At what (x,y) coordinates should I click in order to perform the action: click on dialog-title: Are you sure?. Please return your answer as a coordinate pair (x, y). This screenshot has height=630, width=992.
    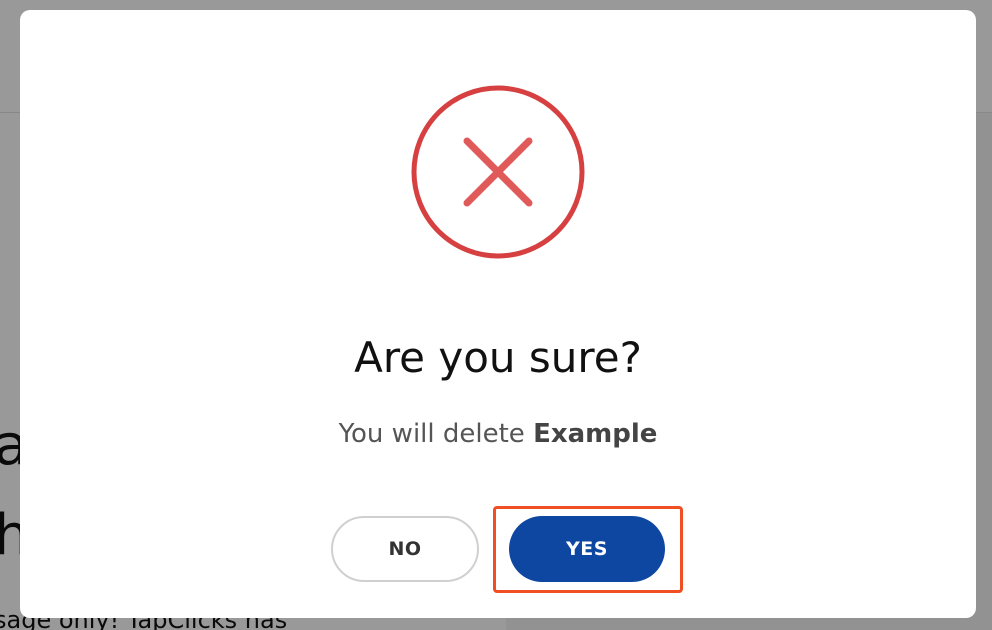
    Looking at the image, I should click on (498, 357).